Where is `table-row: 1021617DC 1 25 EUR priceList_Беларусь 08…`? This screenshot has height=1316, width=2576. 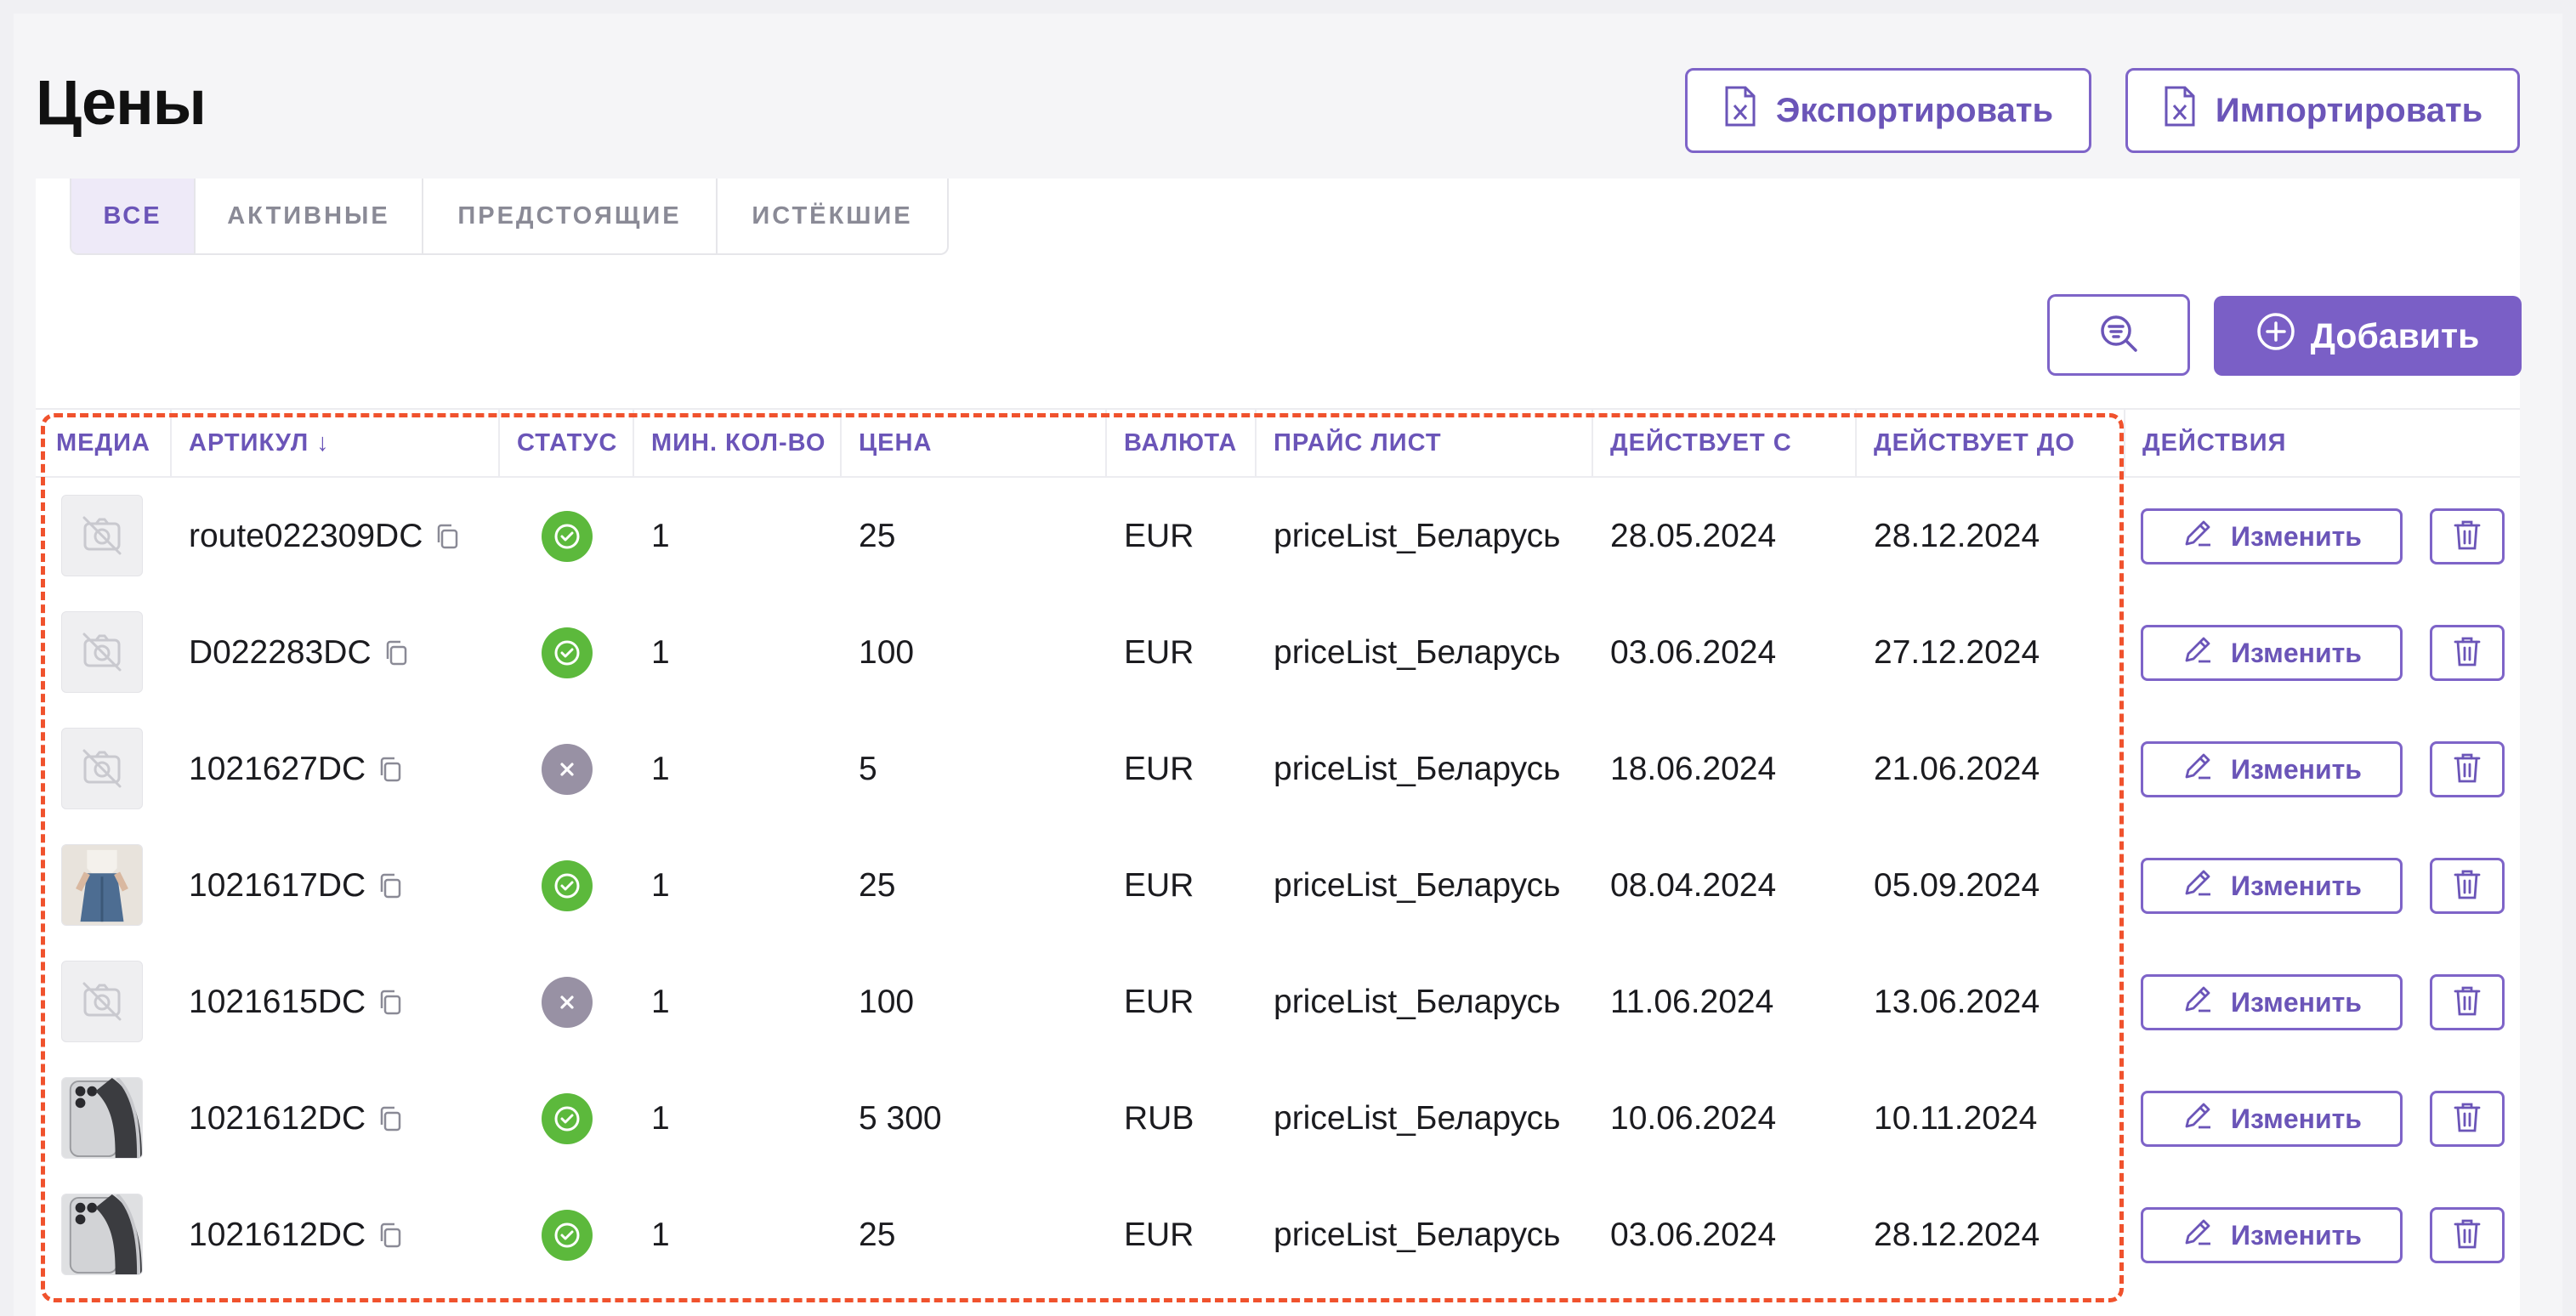
table-row: 1021617DC 1 25 EUR priceList_Беларусь 08… is located at coordinates (1278, 885).